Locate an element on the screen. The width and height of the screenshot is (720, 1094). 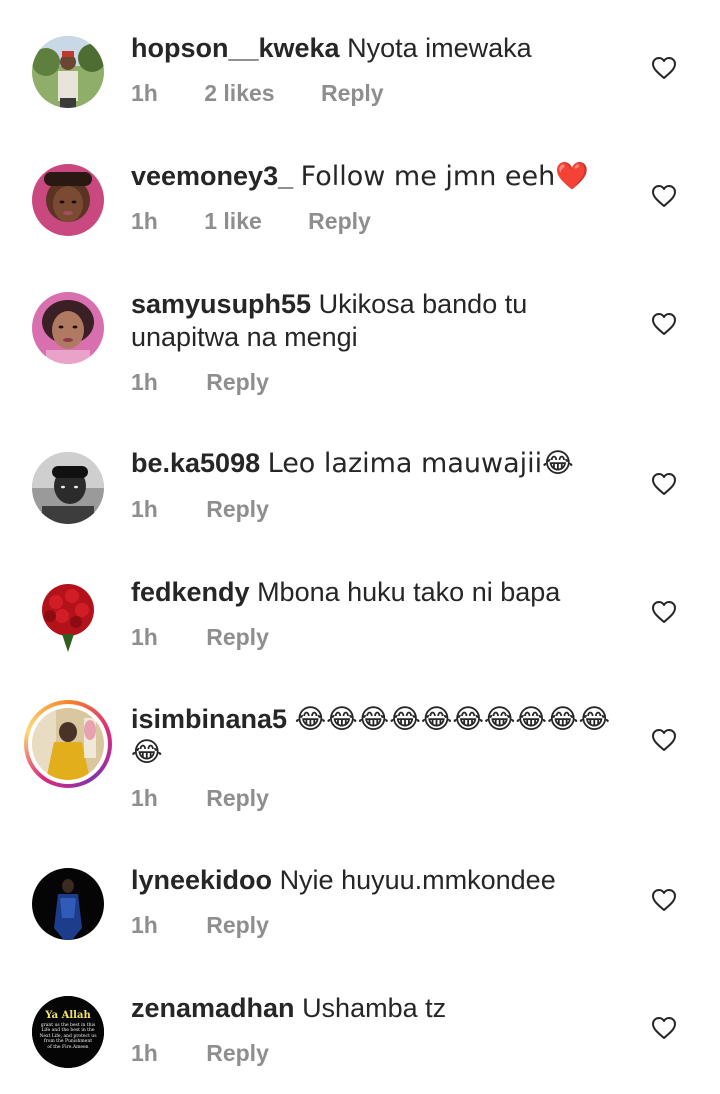
comment-text: Leo lazima mauwajii😂 is located at coordinates (420, 463).